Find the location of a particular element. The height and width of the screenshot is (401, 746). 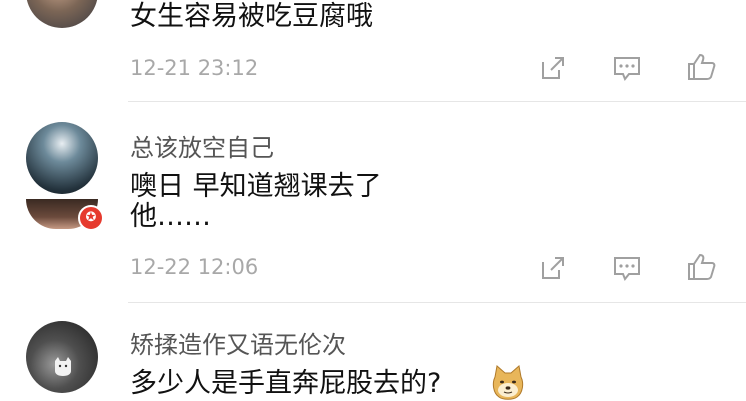

comment-timestamp: 12-22 12:06 is located at coordinates (194, 267).